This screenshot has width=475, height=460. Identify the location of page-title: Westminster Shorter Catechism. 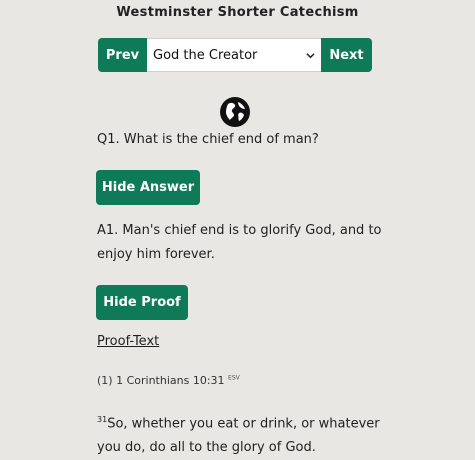
(237, 12).